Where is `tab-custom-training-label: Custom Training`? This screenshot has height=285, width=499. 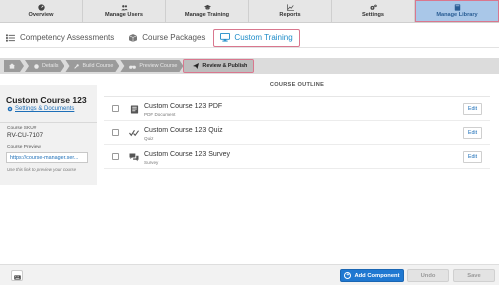
tab-custom-training-label: Custom Training is located at coordinates (263, 37).